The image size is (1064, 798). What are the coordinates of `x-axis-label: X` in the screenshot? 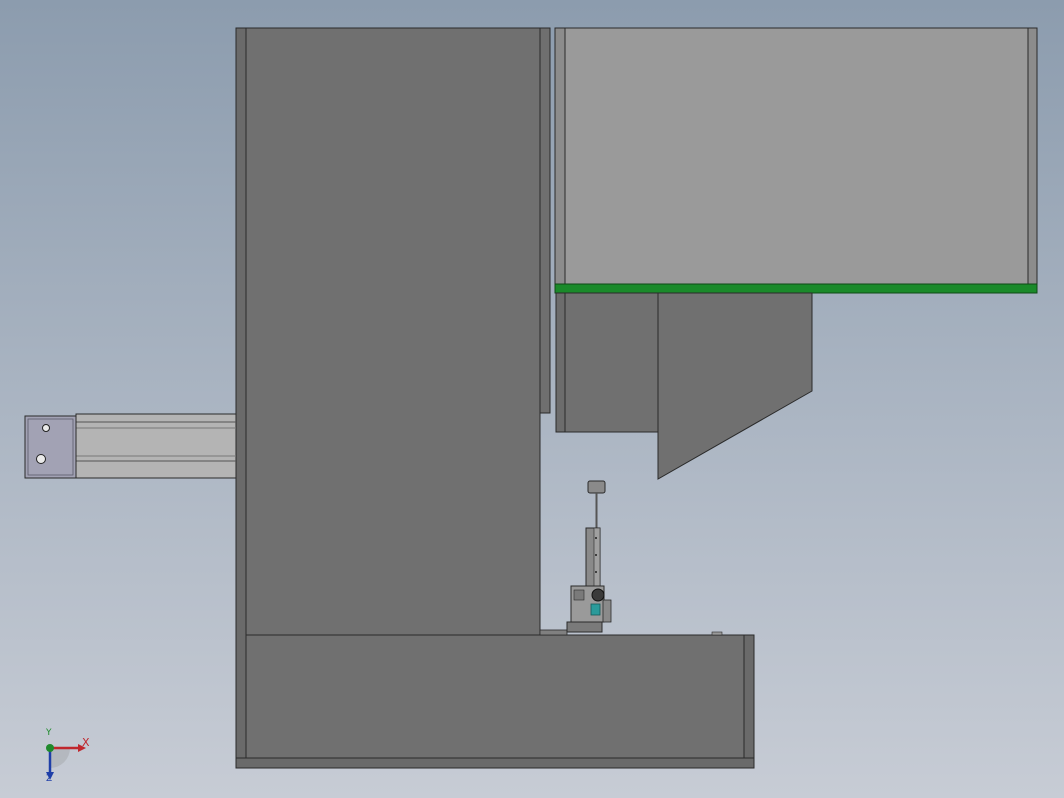 It's located at (86, 742).